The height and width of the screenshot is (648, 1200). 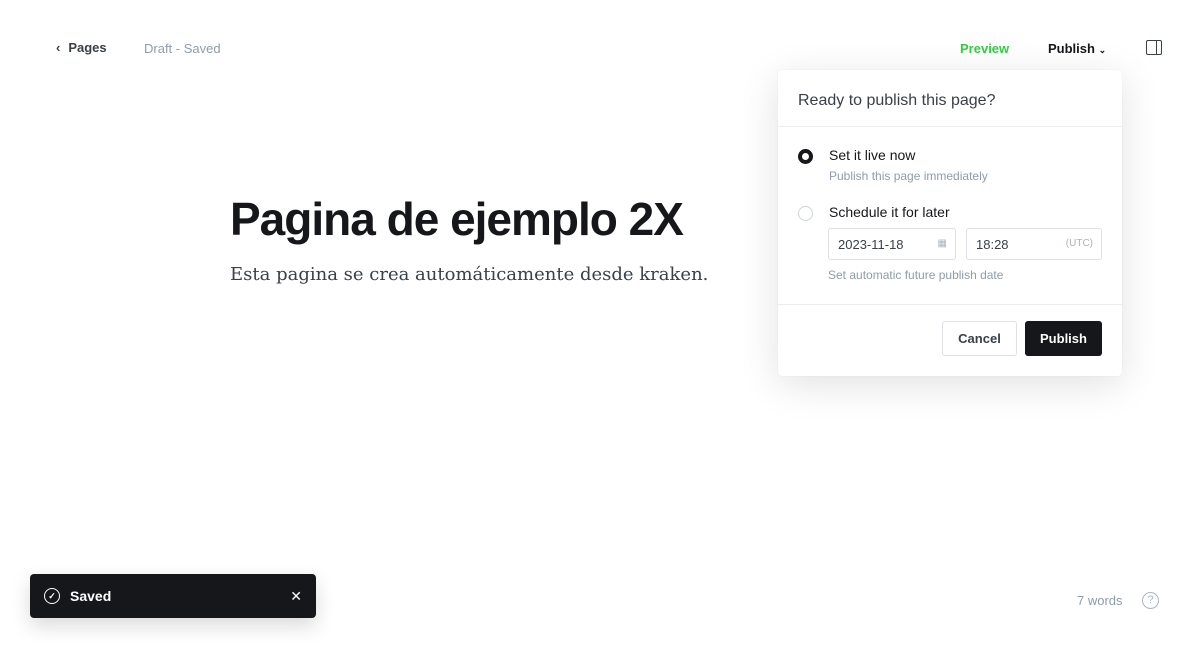 I want to click on close-icon: ✕, so click(x=296, y=596).